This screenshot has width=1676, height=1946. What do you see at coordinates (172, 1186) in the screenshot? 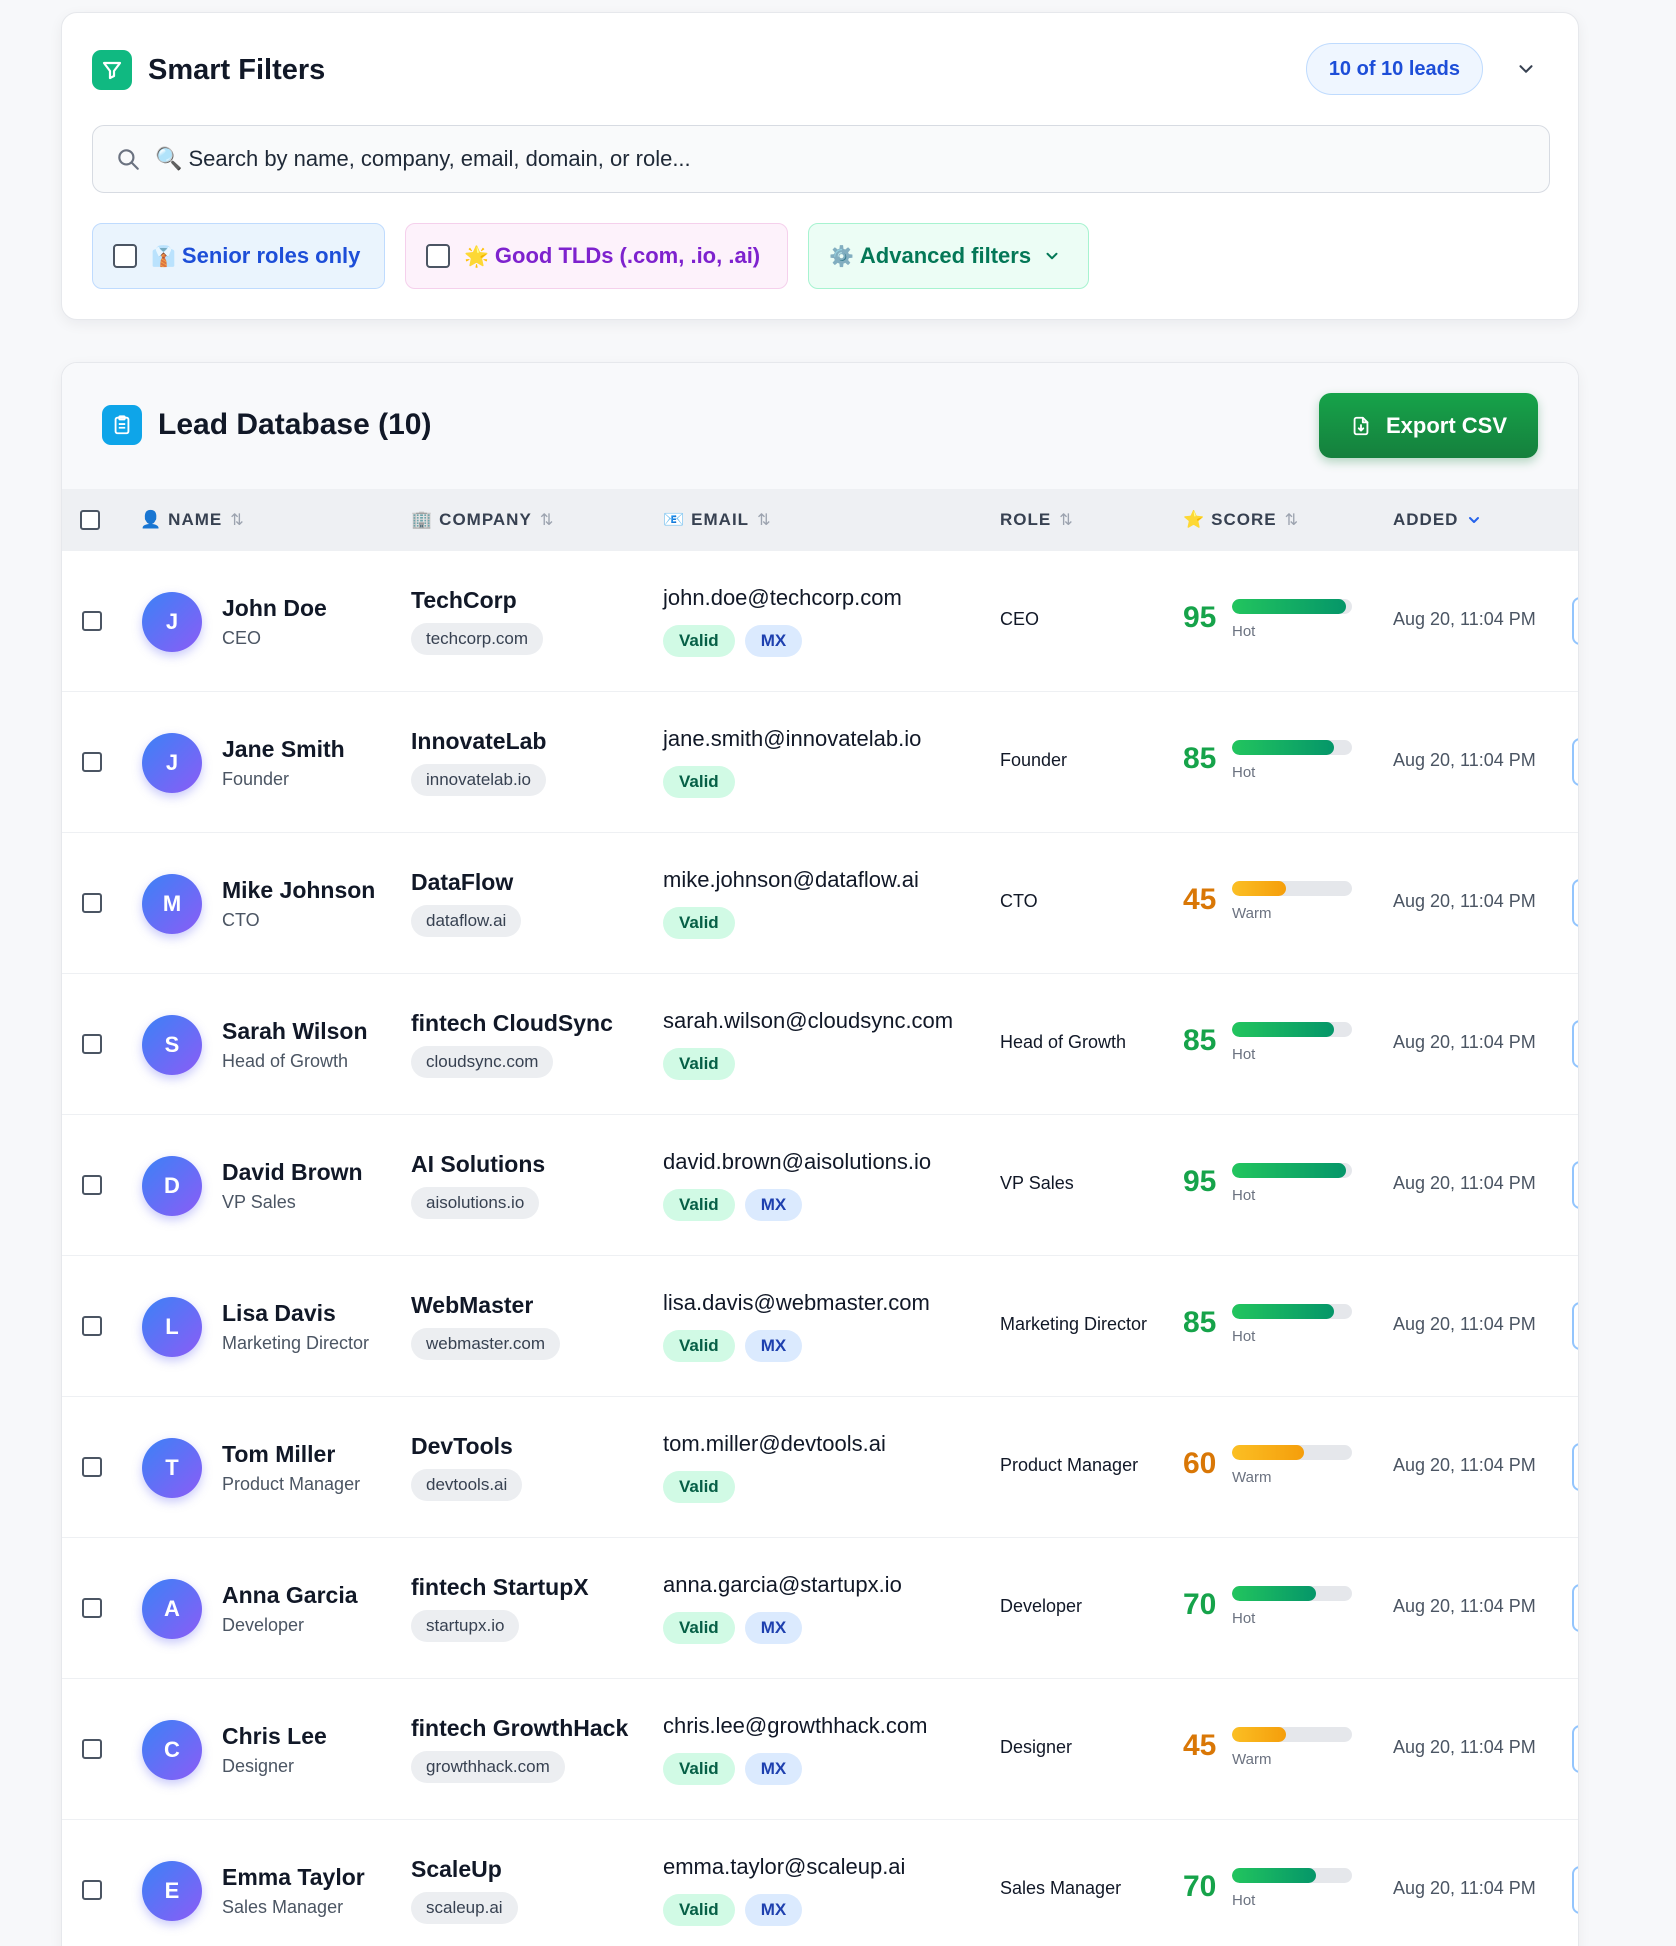
I see `avatar: D` at bounding box center [172, 1186].